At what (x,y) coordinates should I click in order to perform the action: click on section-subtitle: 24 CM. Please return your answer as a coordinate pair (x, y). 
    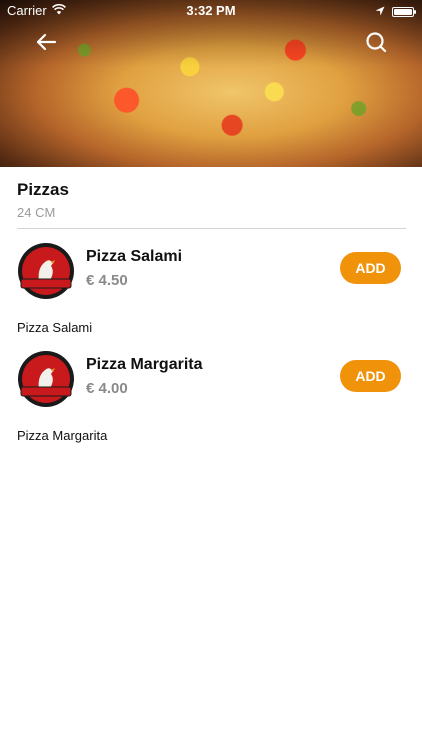
    Looking at the image, I should click on (36, 212).